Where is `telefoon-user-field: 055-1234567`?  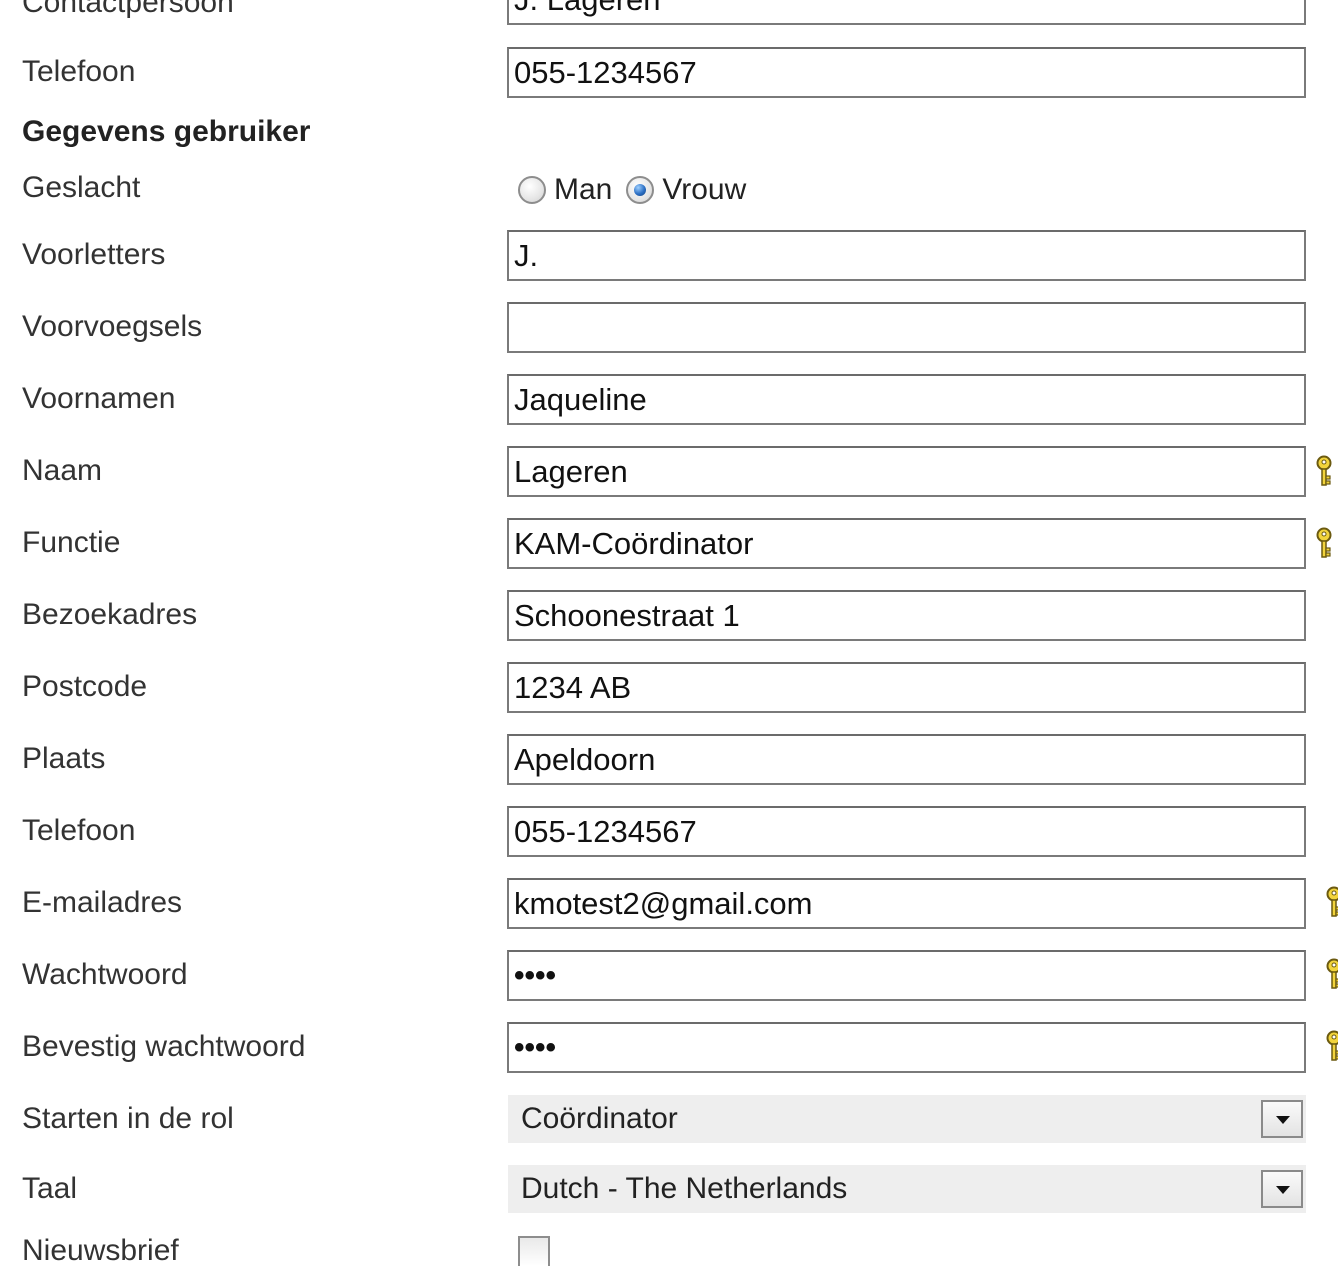 telefoon-user-field: 055-1234567 is located at coordinates (906, 831).